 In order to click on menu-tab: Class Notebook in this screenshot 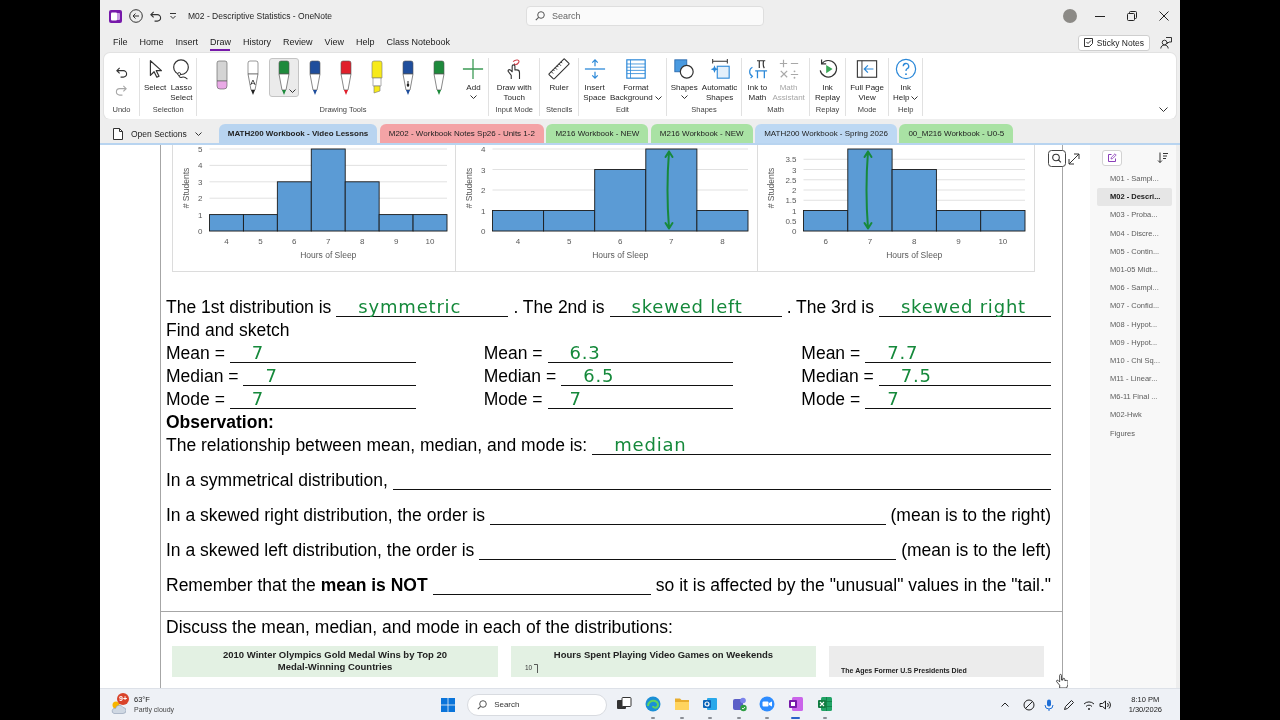, I will do `click(418, 42)`.